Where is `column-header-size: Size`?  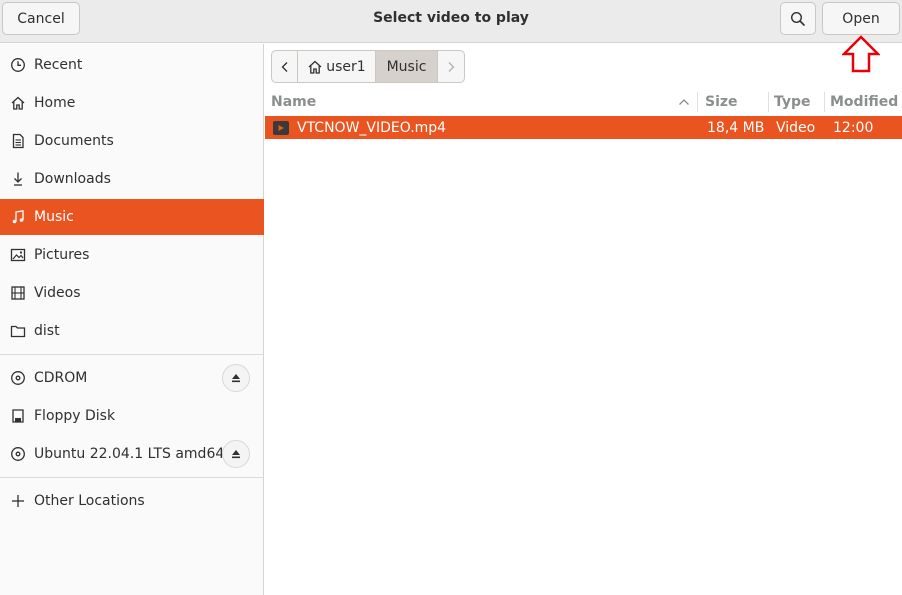 column-header-size: Size is located at coordinates (737, 102).